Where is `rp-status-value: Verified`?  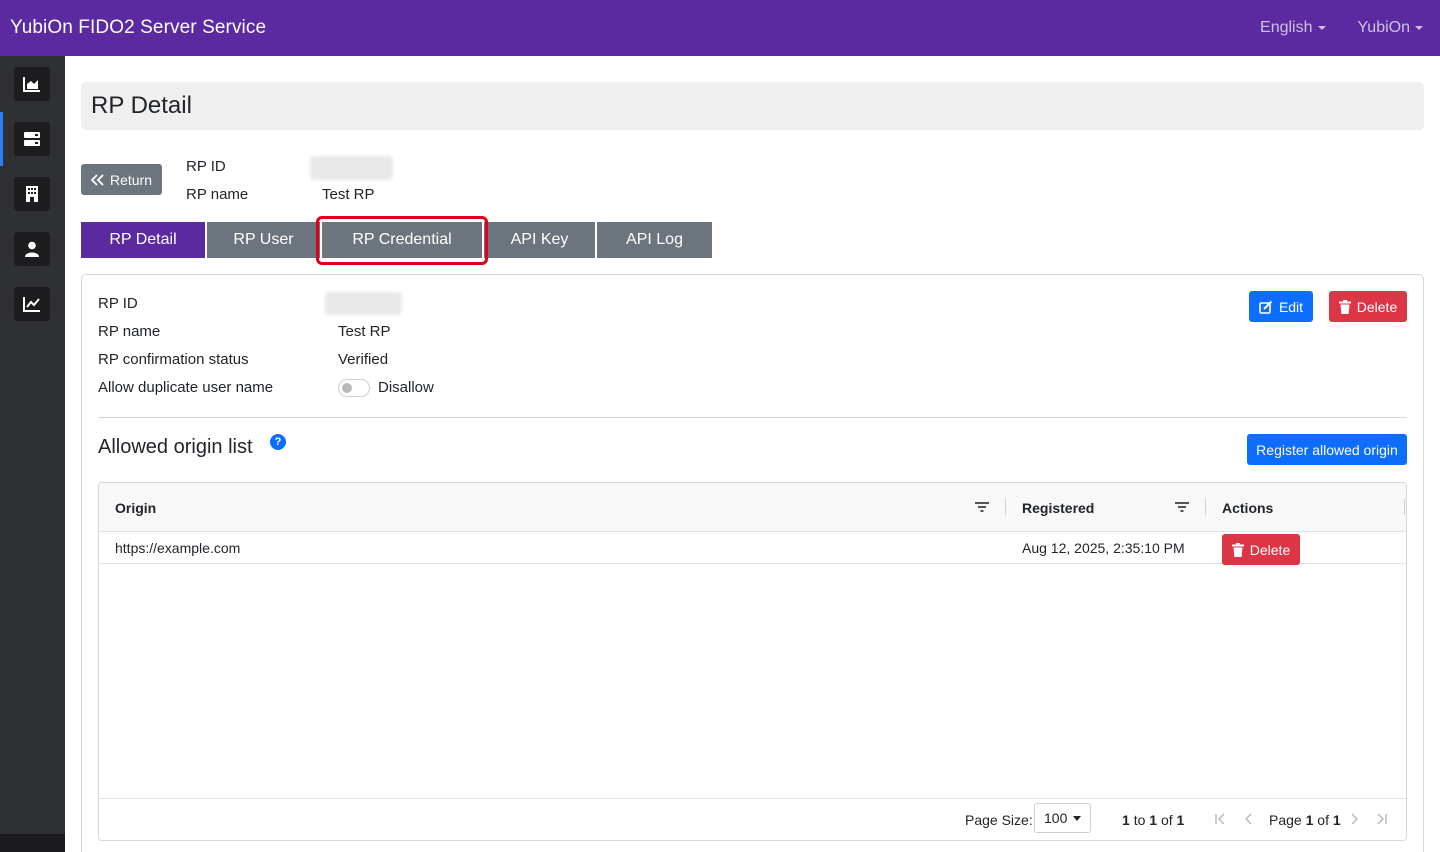
rp-status-value: Verified is located at coordinates (363, 359).